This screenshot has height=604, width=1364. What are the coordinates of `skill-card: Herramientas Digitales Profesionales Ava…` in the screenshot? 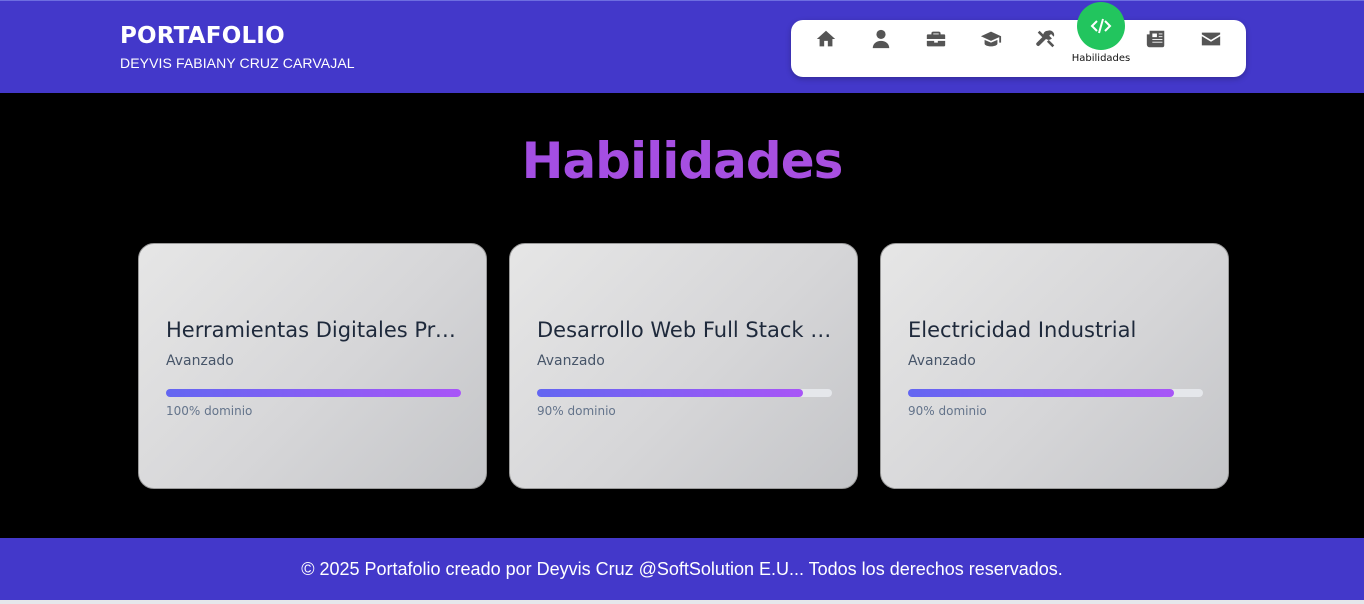 It's located at (312, 366).